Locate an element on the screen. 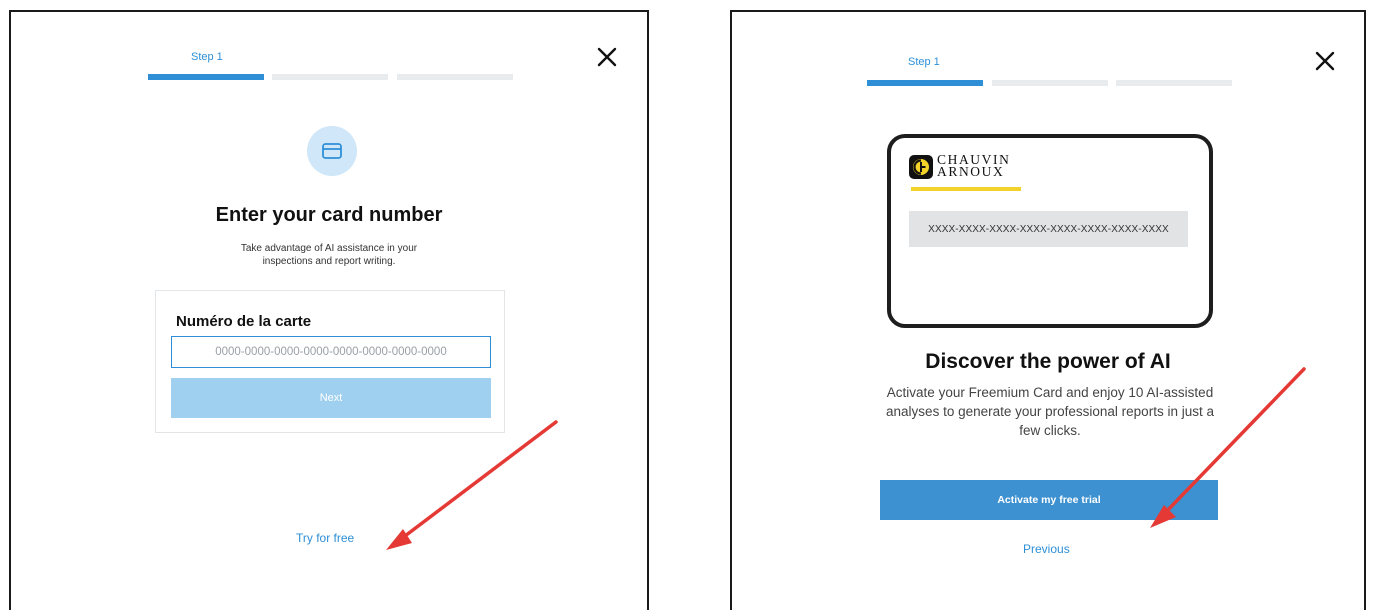 Image resolution: width=1373 pixels, height=610 pixels. credit-card-icon is located at coordinates (332, 151).